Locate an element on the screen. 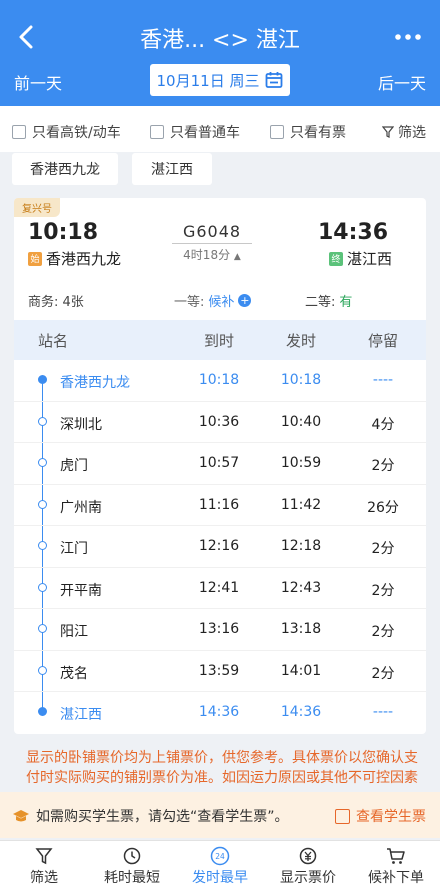 The height and width of the screenshot is (892, 440). student-ticket-bar: 如需购买学生票，请勾选“查看学生票”。 查看学生票 is located at coordinates (220, 815).